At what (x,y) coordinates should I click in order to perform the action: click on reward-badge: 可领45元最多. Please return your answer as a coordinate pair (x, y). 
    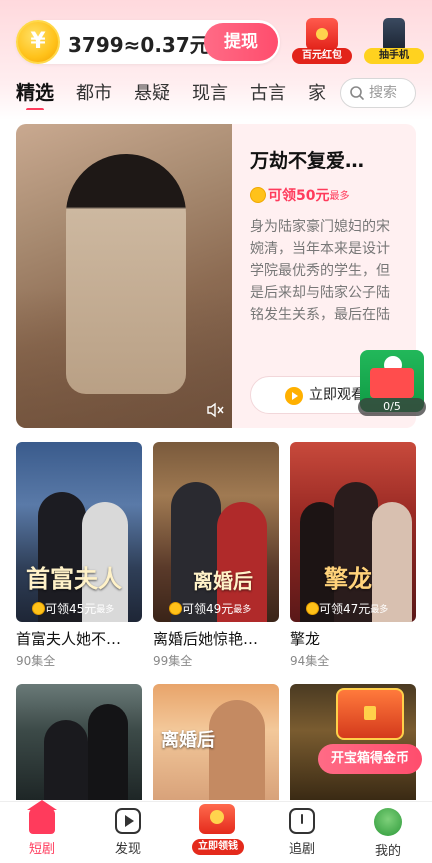
    Looking at the image, I should click on (73, 607).